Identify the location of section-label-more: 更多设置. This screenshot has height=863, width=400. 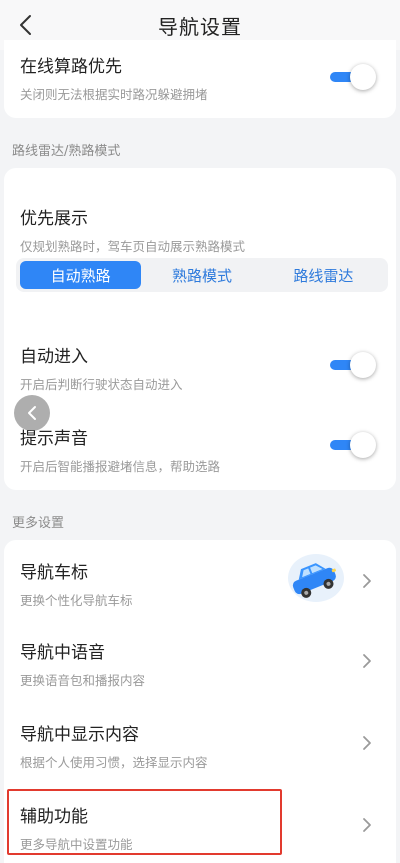
(38, 523).